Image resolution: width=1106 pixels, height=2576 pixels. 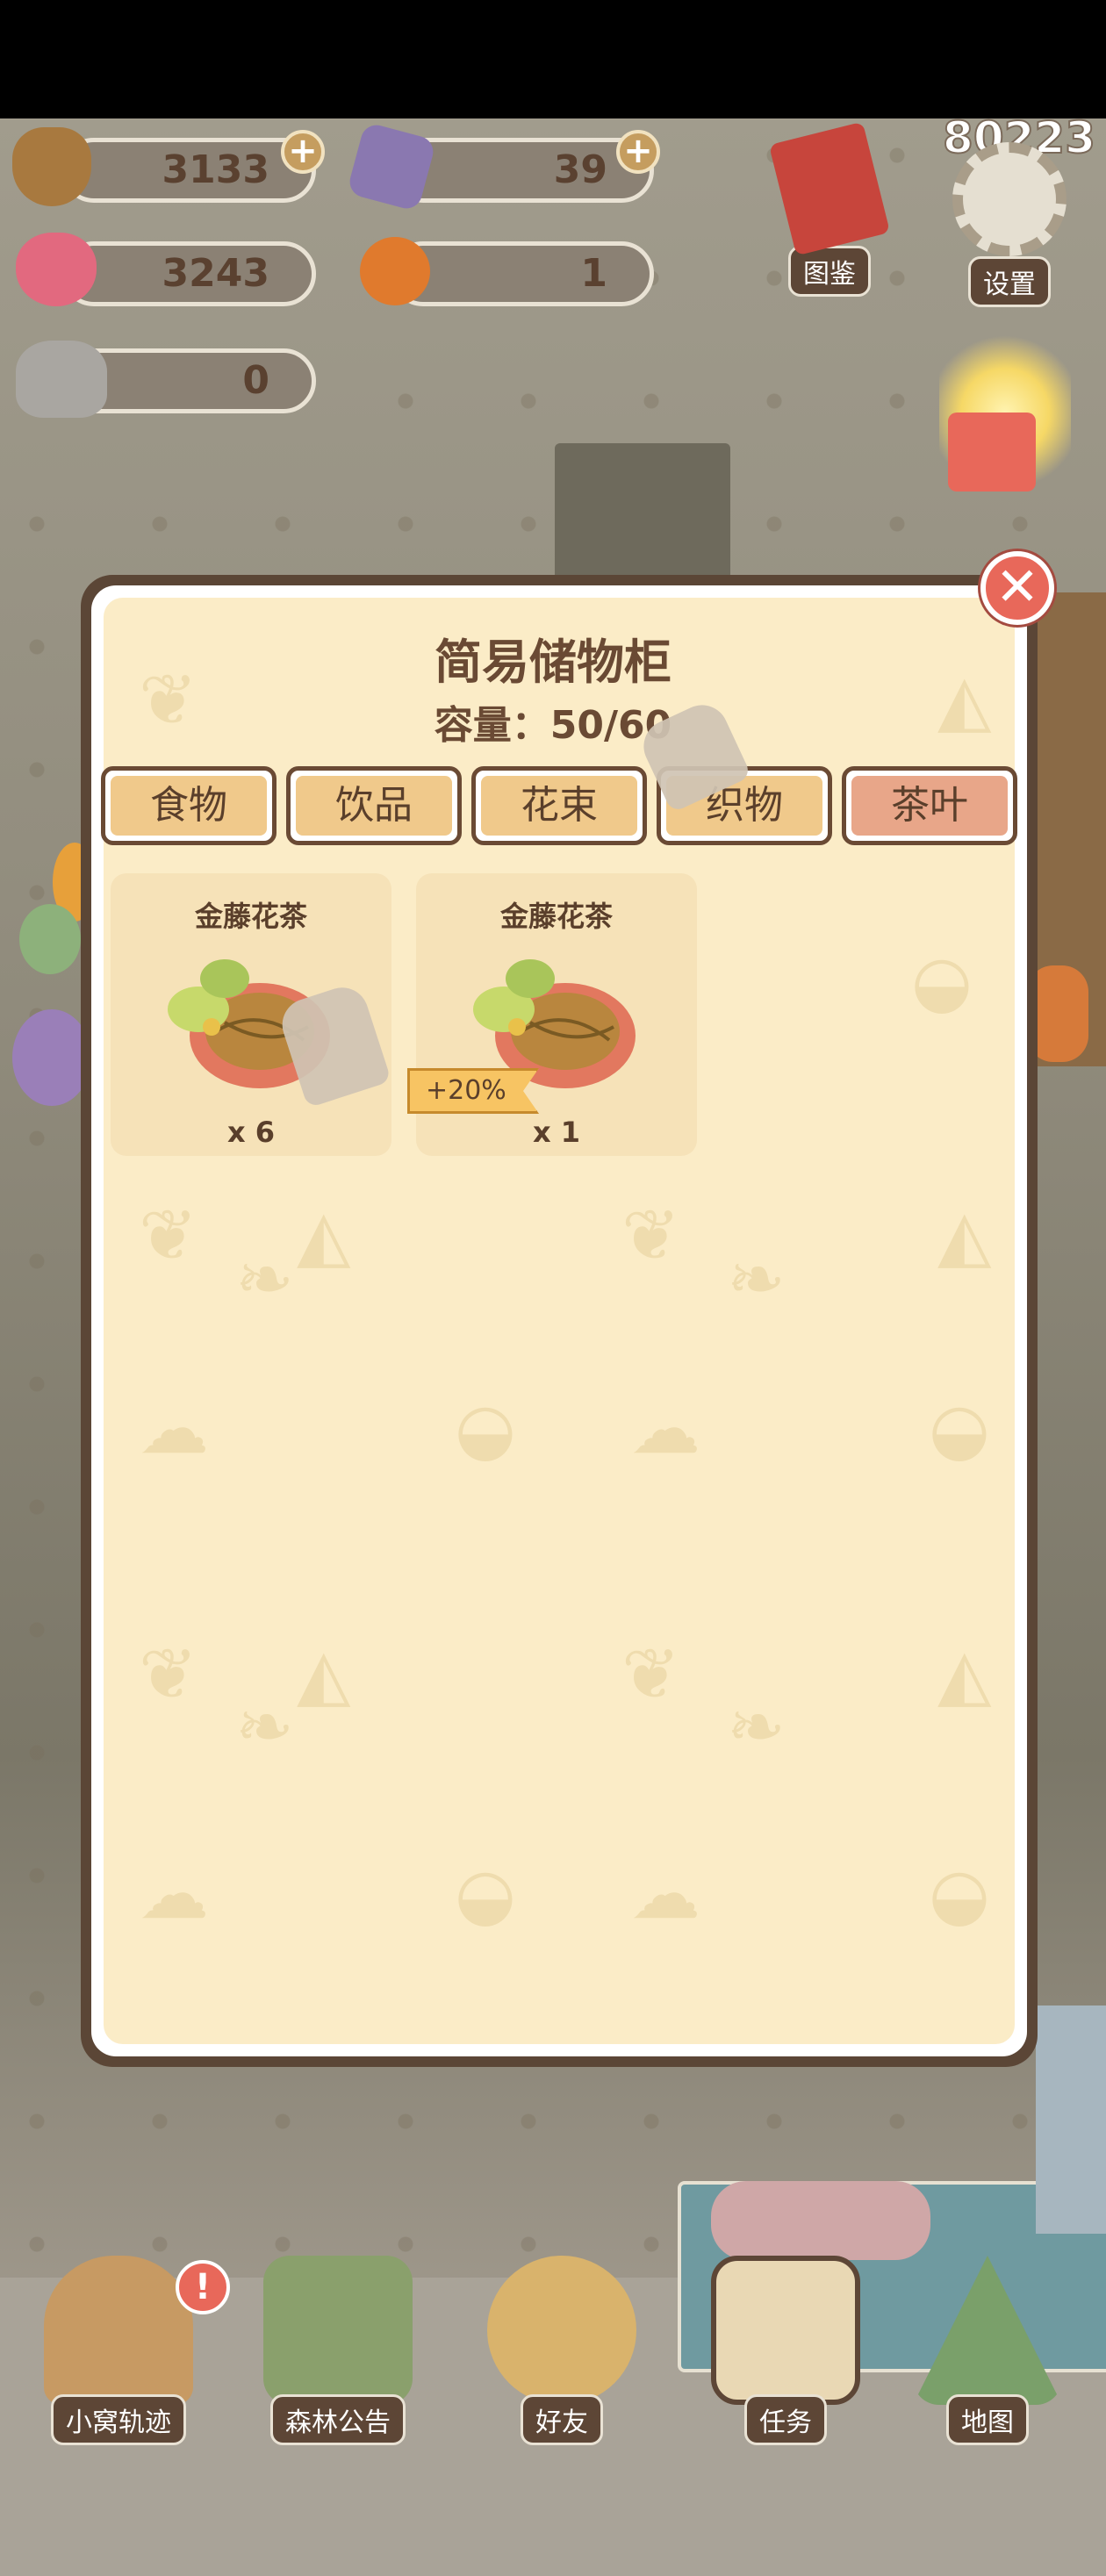 What do you see at coordinates (1010, 281) in the screenshot?
I see `settings-label: 设置` at bounding box center [1010, 281].